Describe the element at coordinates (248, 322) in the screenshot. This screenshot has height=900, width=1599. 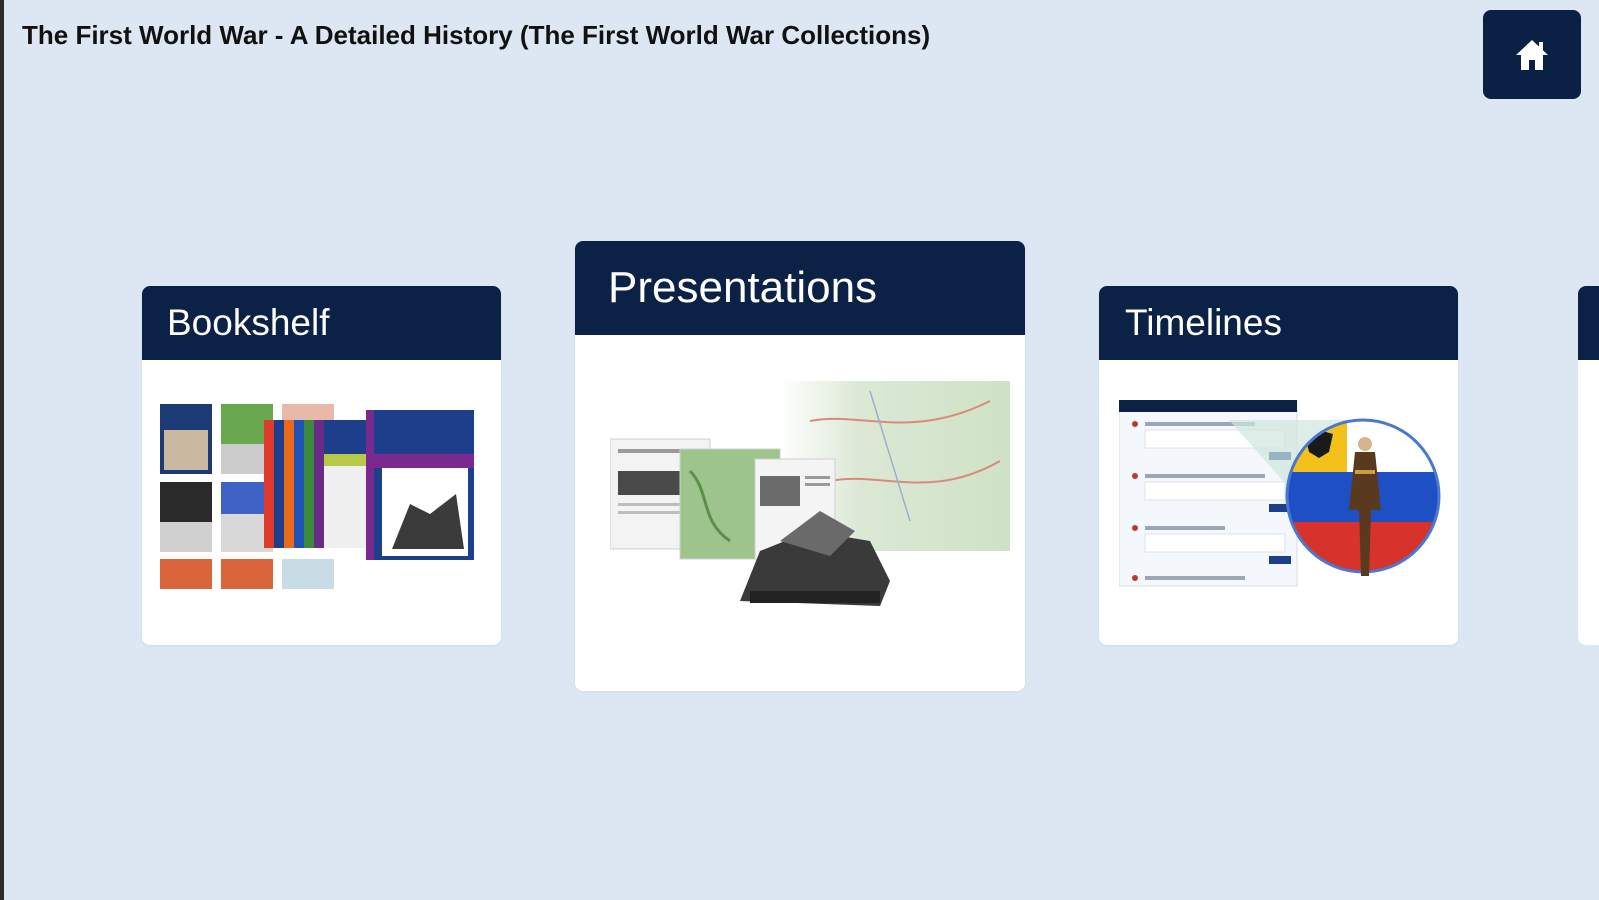
I see `bookshelf-card-label: Bookshelf` at that location.